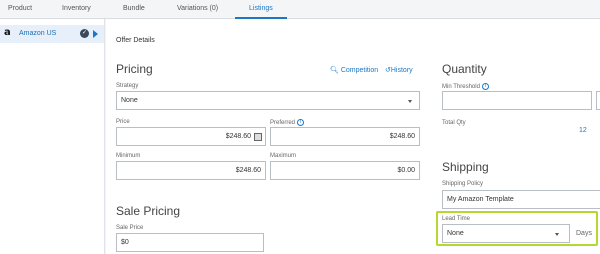  What do you see at coordinates (130, 228) in the screenshot?
I see `sale-price-label: Sale Price` at bounding box center [130, 228].